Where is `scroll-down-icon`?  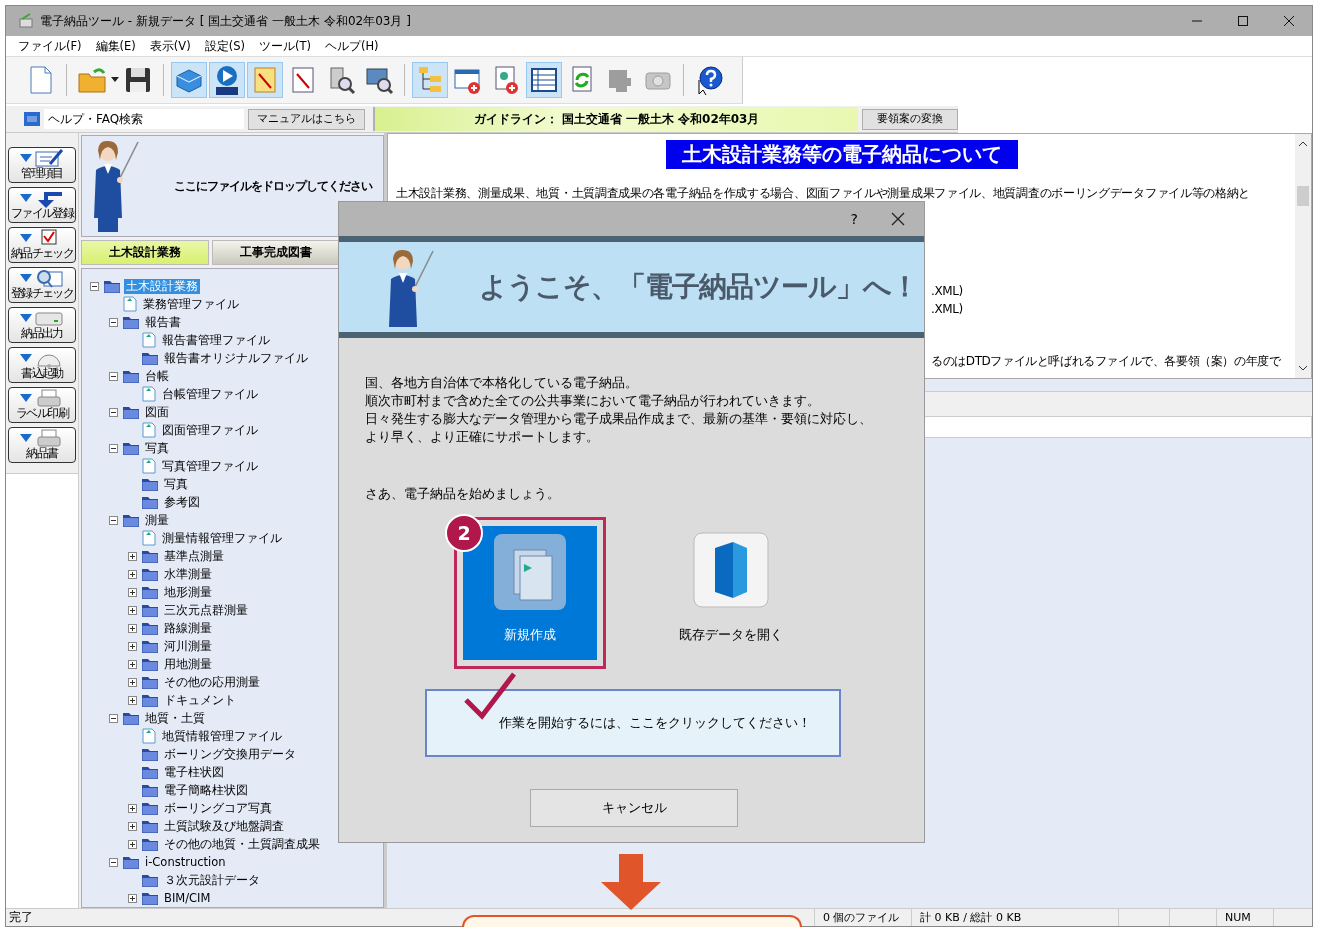
scroll-down-icon is located at coordinates (1303, 368).